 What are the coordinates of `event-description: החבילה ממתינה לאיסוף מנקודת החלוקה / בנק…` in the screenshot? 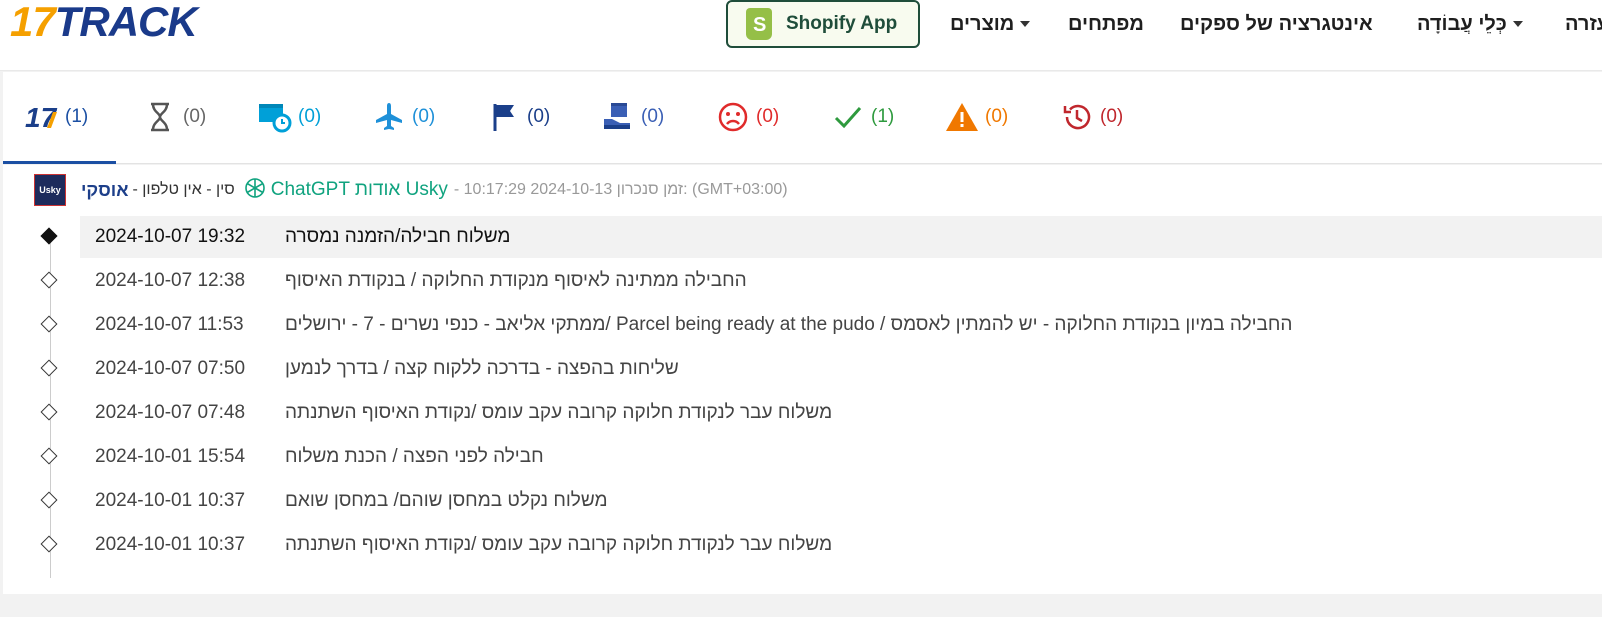 It's located at (516, 280).